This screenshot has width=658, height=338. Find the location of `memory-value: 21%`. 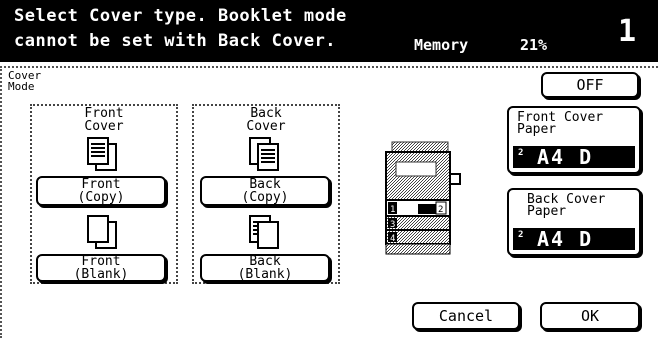

memory-value: 21% is located at coordinates (534, 45).